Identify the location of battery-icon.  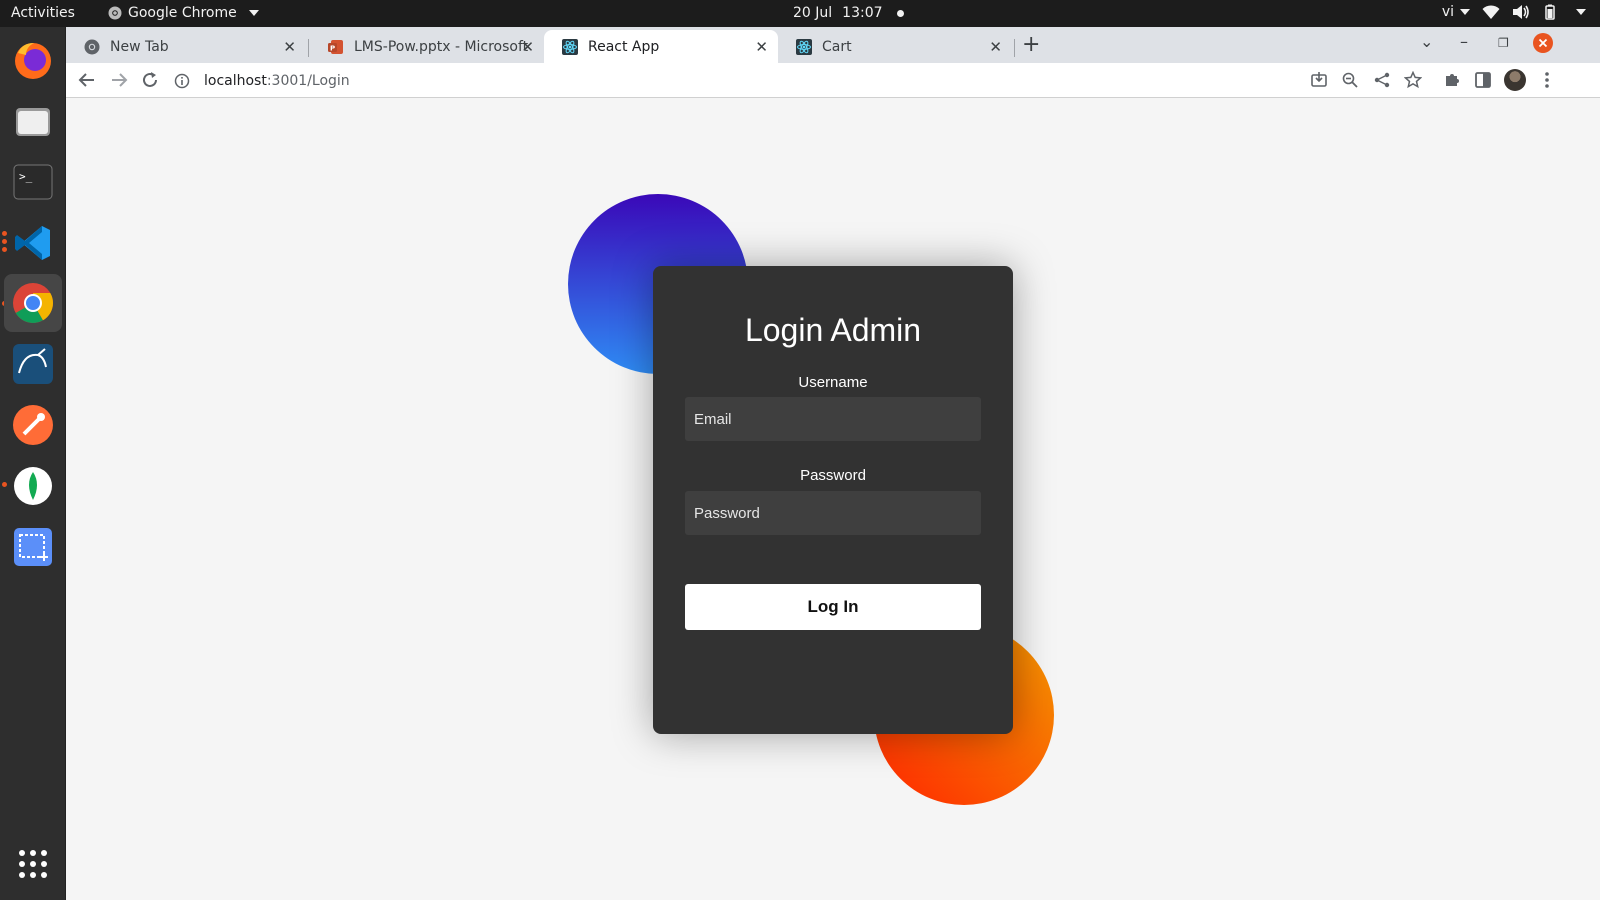
(1550, 12).